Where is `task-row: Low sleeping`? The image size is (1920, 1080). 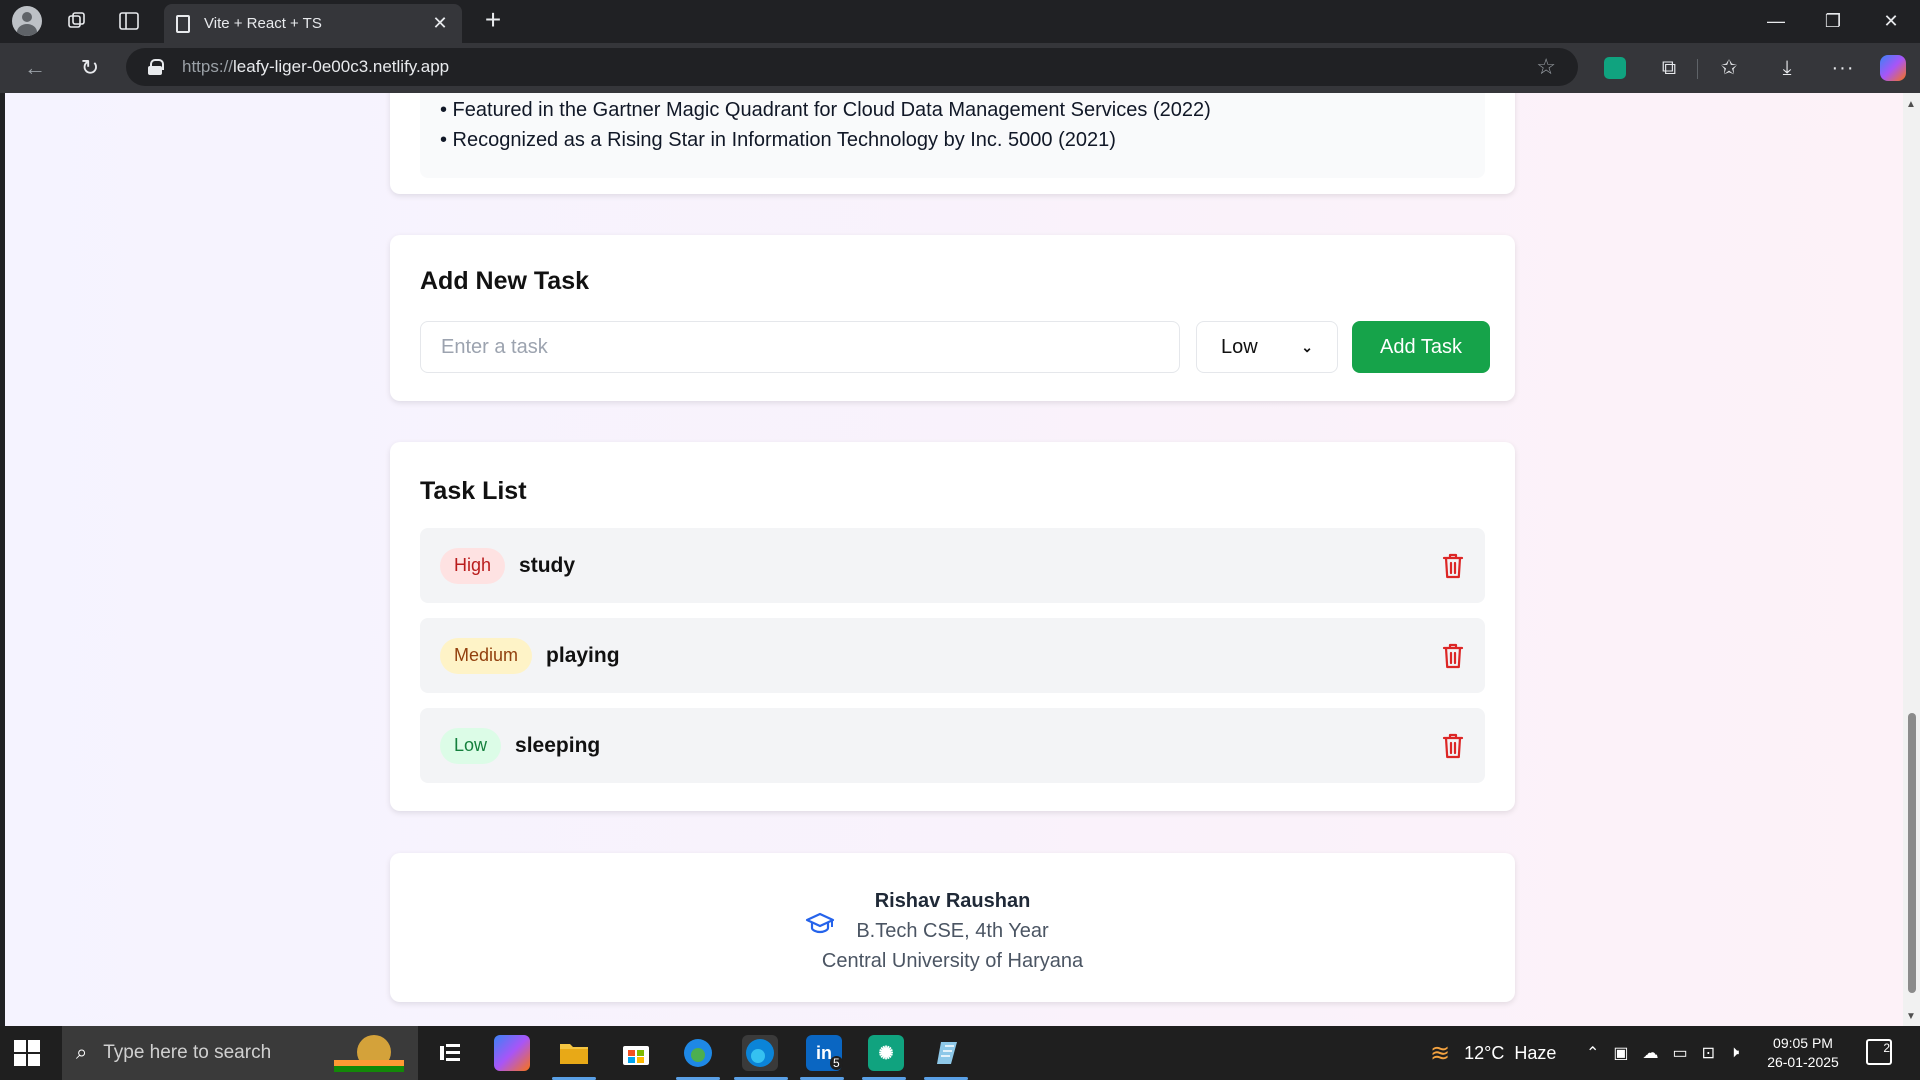
task-row: Low sleeping is located at coordinates (952, 745).